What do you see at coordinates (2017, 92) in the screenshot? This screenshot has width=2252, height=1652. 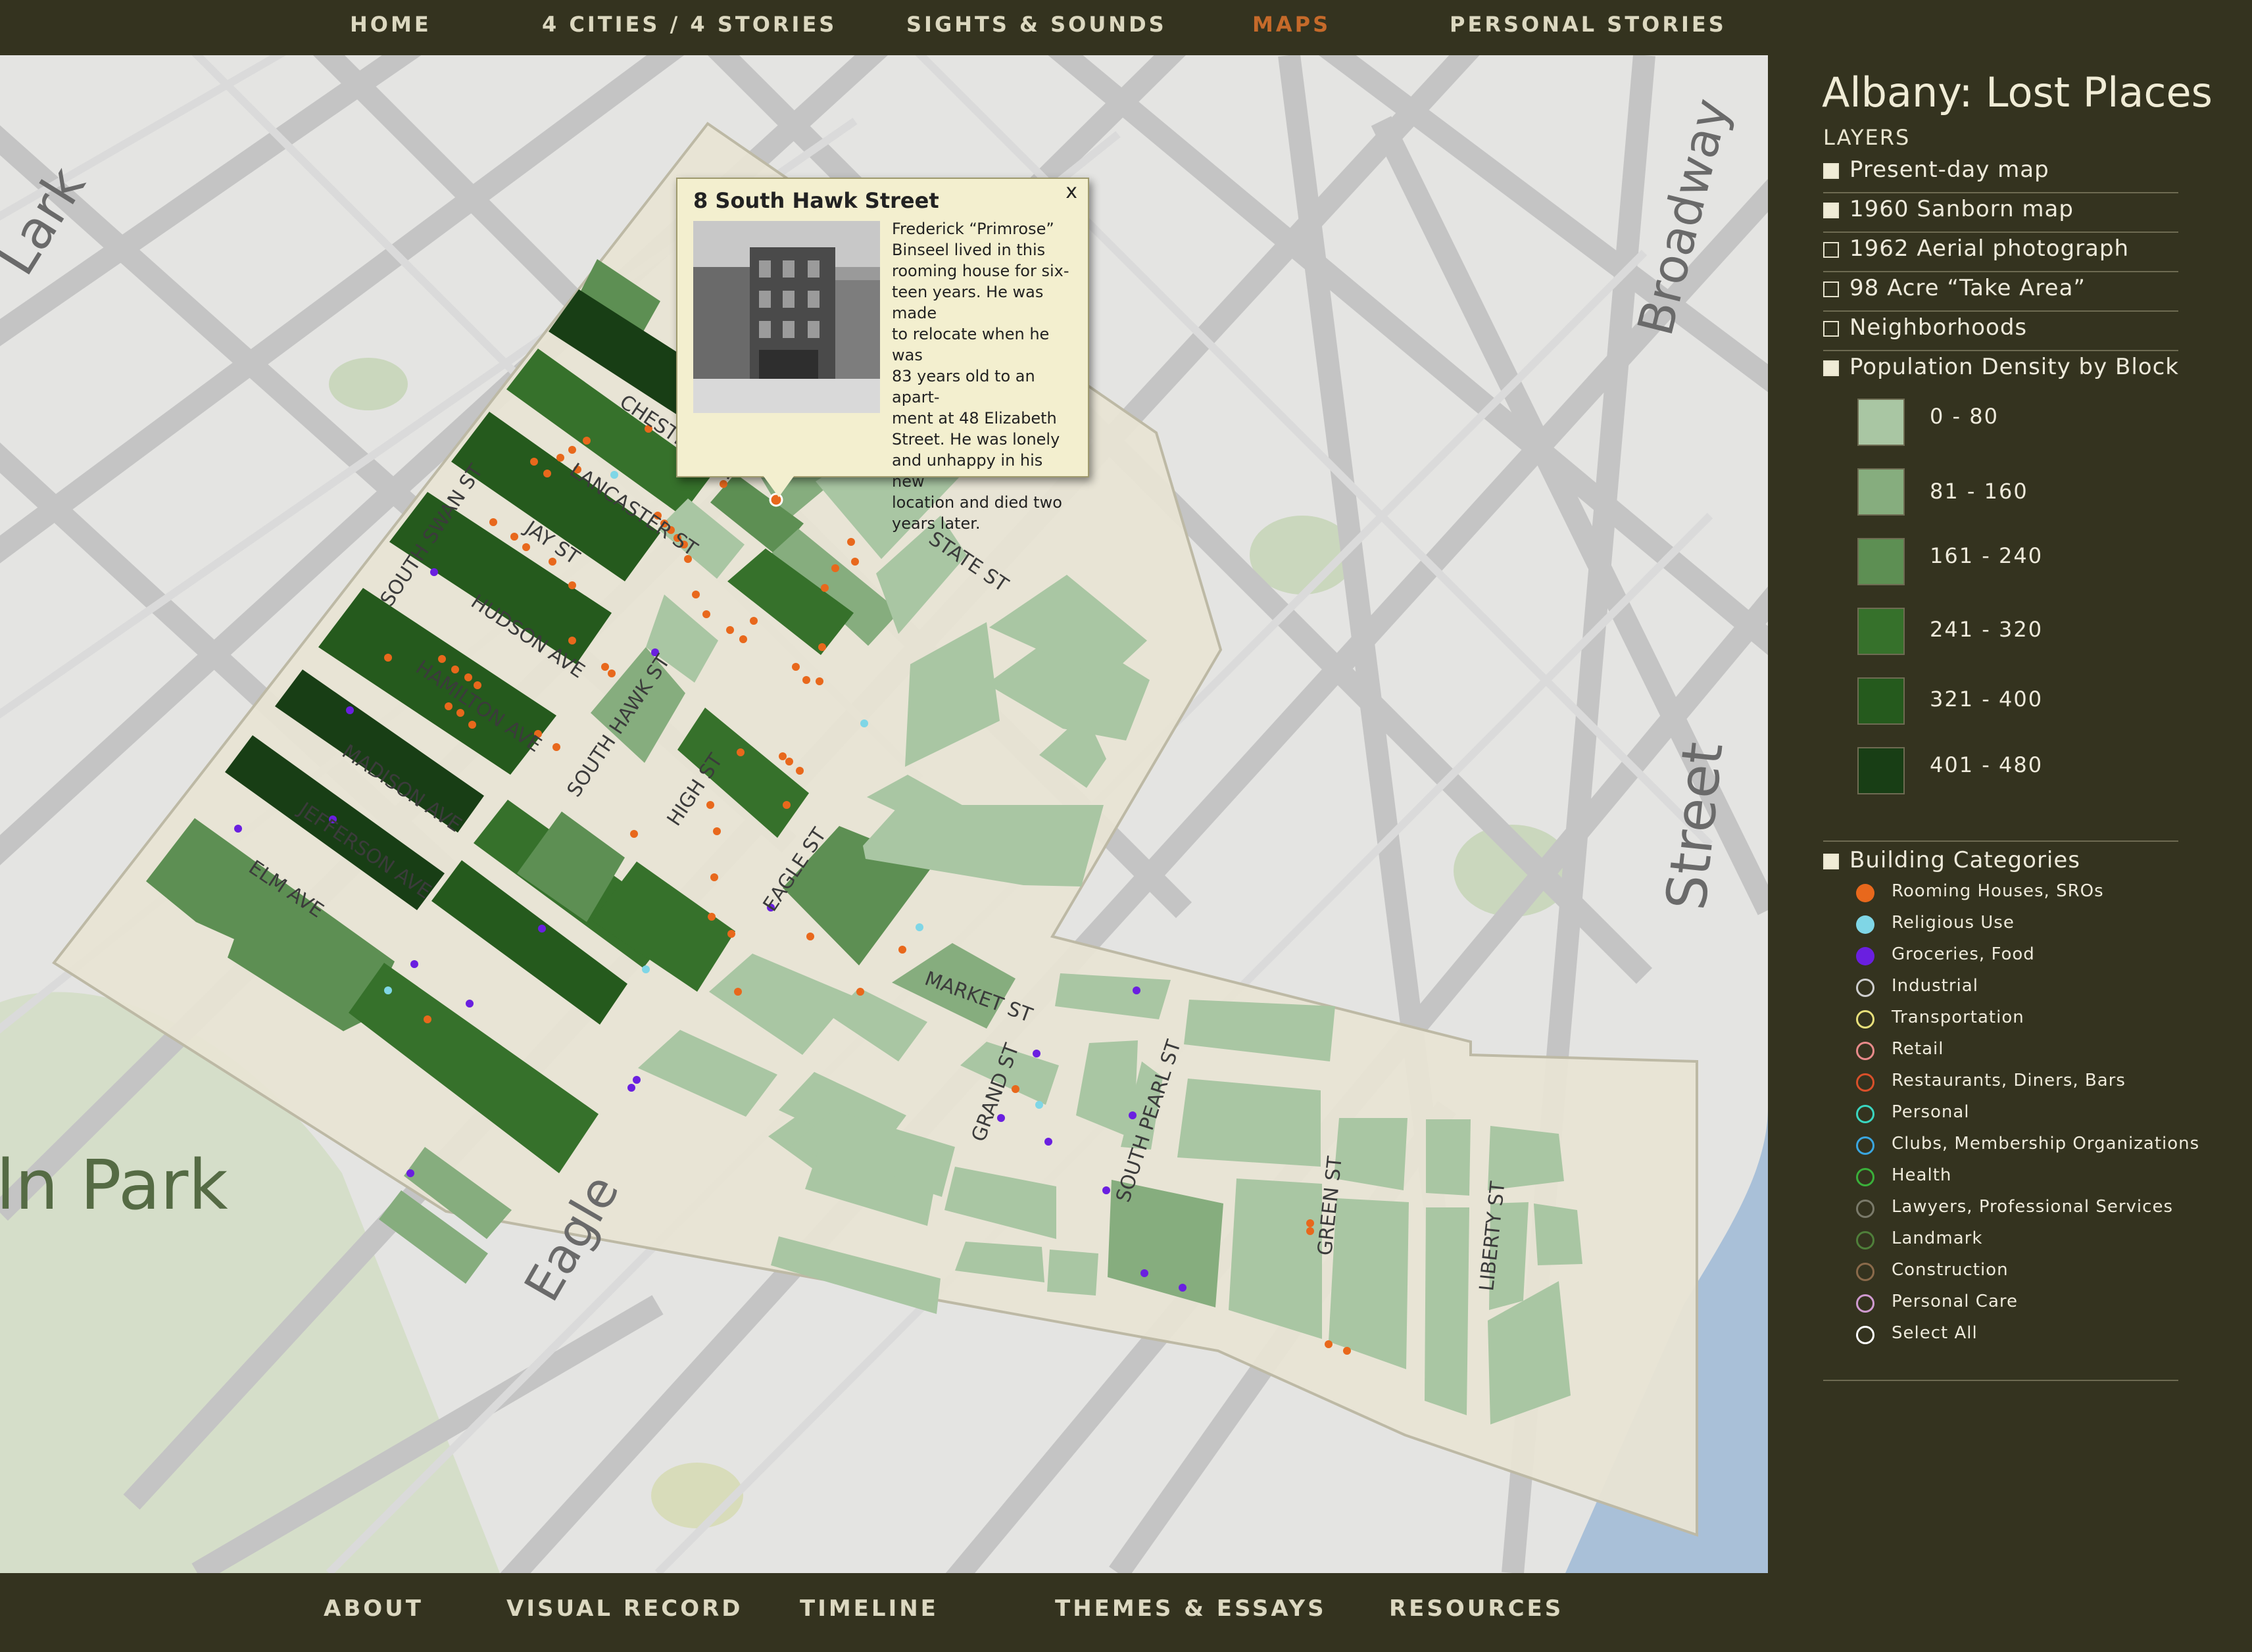 I see `sidebar-title: Albany: Lost Places` at bounding box center [2017, 92].